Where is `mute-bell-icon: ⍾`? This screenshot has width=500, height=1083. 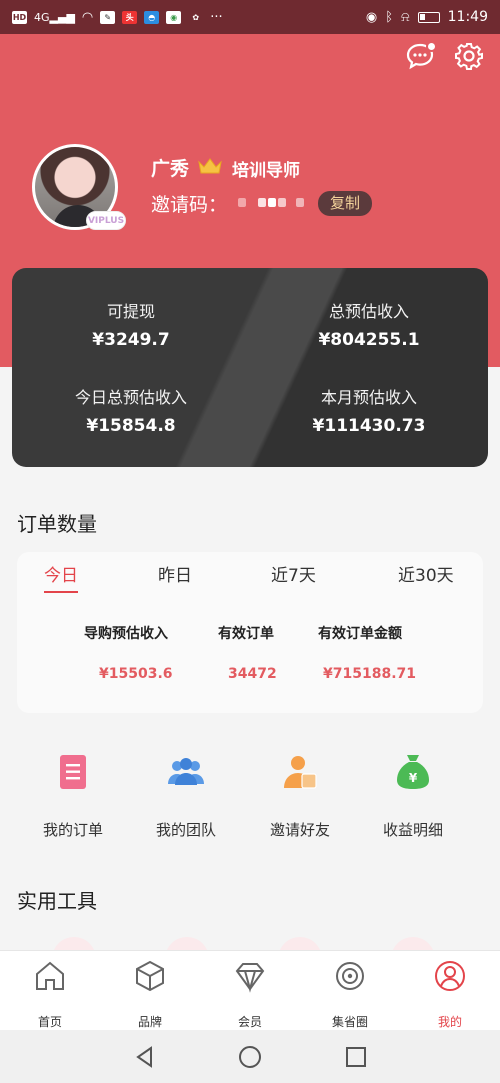 mute-bell-icon: ⍾ is located at coordinates (405, 17).